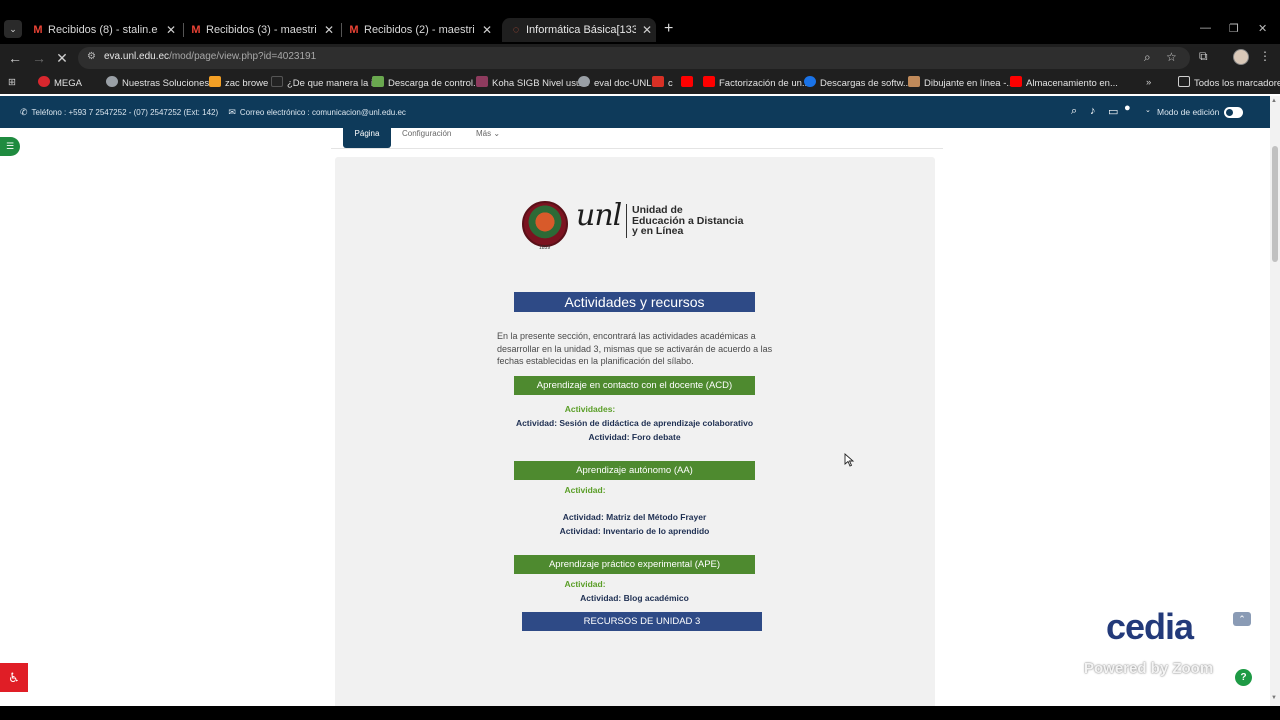  I want to click on tab-pagina: Página, so click(367, 138).